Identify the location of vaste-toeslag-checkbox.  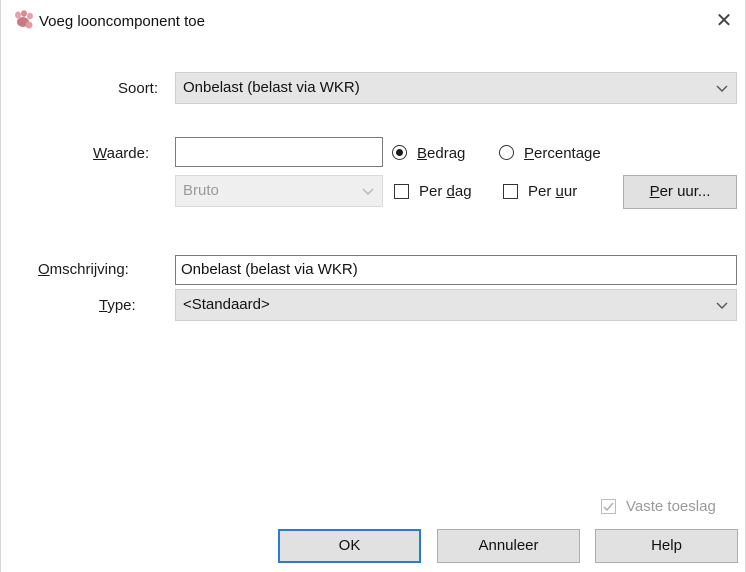
(608, 506).